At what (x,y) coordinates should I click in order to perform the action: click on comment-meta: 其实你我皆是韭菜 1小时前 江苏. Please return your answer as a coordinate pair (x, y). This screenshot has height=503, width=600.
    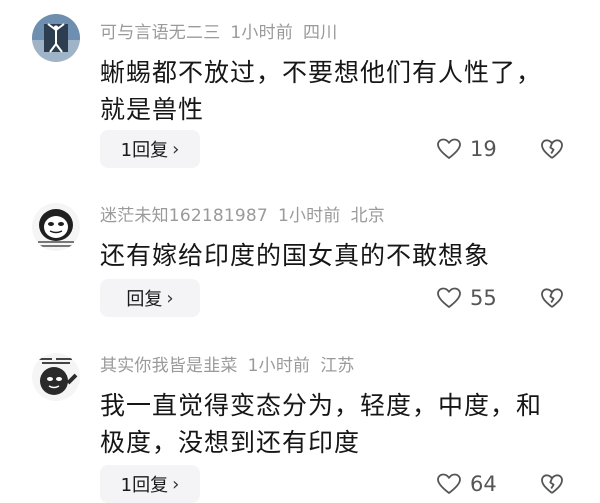
    Looking at the image, I should click on (232, 363).